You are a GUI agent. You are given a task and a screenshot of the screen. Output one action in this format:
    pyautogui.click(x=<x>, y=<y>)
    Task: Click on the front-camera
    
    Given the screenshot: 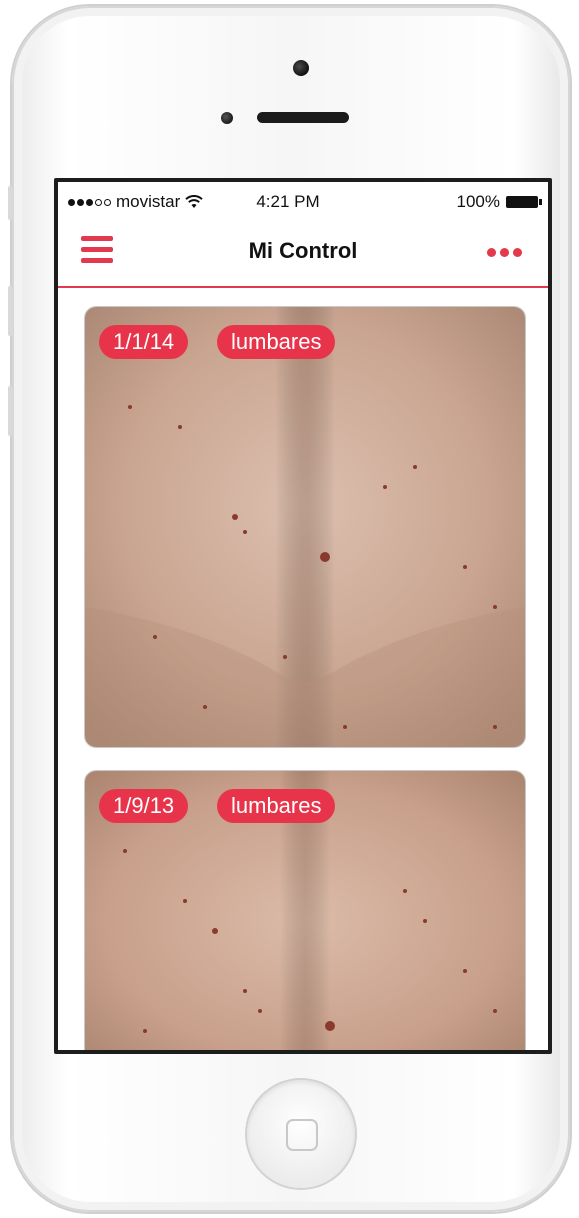 What is the action you would take?
    pyautogui.click(x=301, y=68)
    